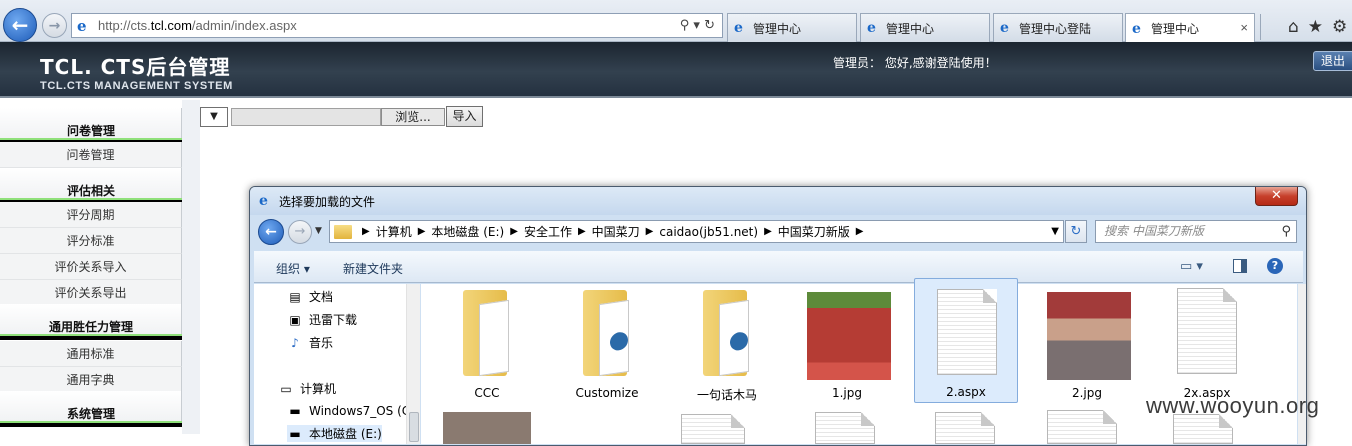  Describe the element at coordinates (487, 428) in the screenshot. I see `image-thumbnail` at that location.